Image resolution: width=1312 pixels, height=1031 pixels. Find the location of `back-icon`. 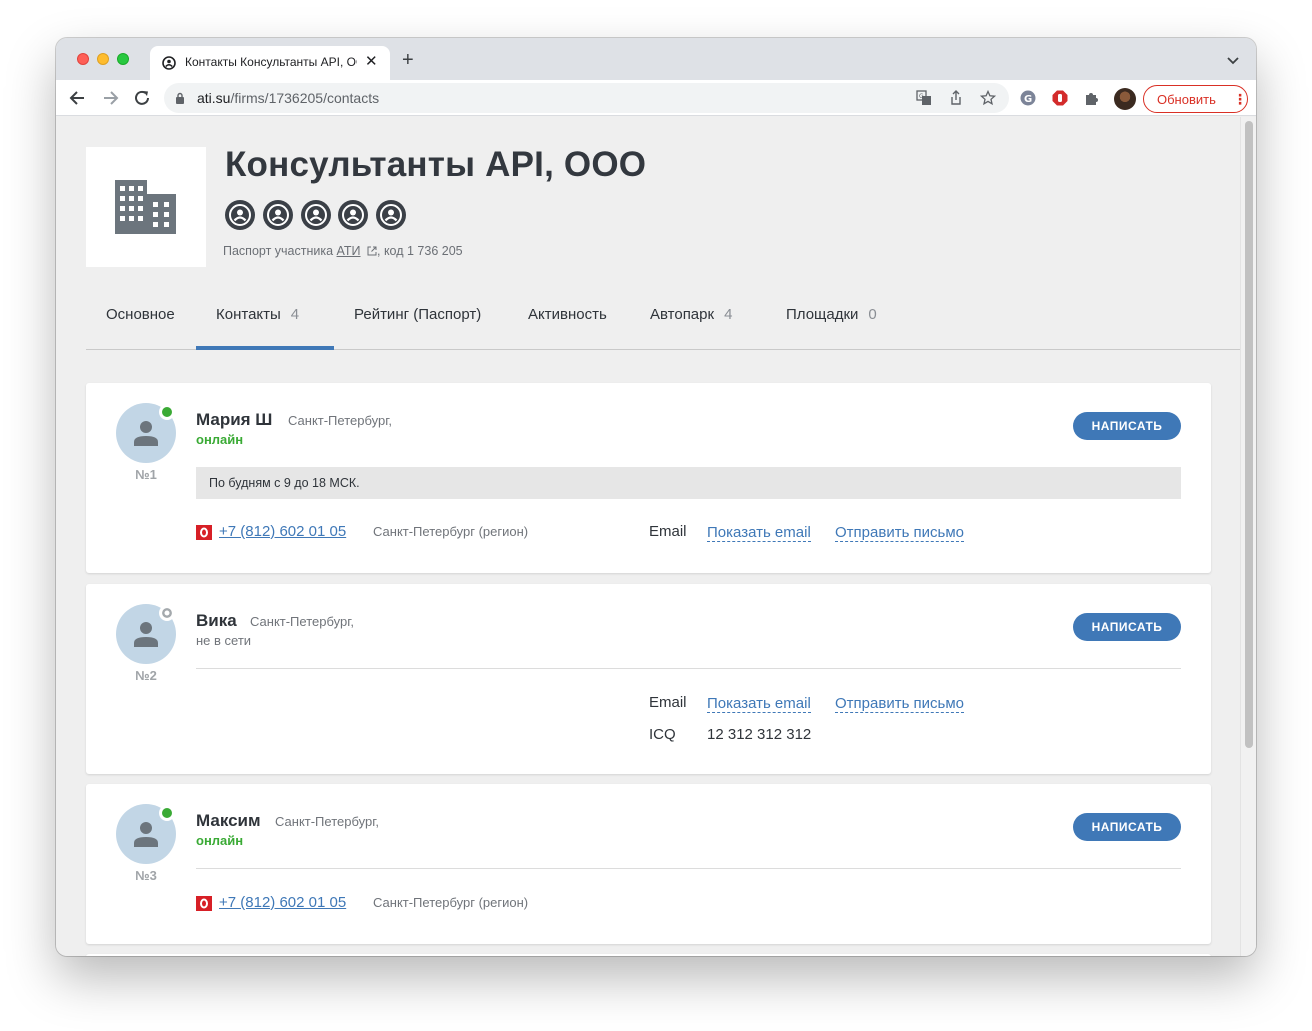

back-icon is located at coordinates (78, 98).